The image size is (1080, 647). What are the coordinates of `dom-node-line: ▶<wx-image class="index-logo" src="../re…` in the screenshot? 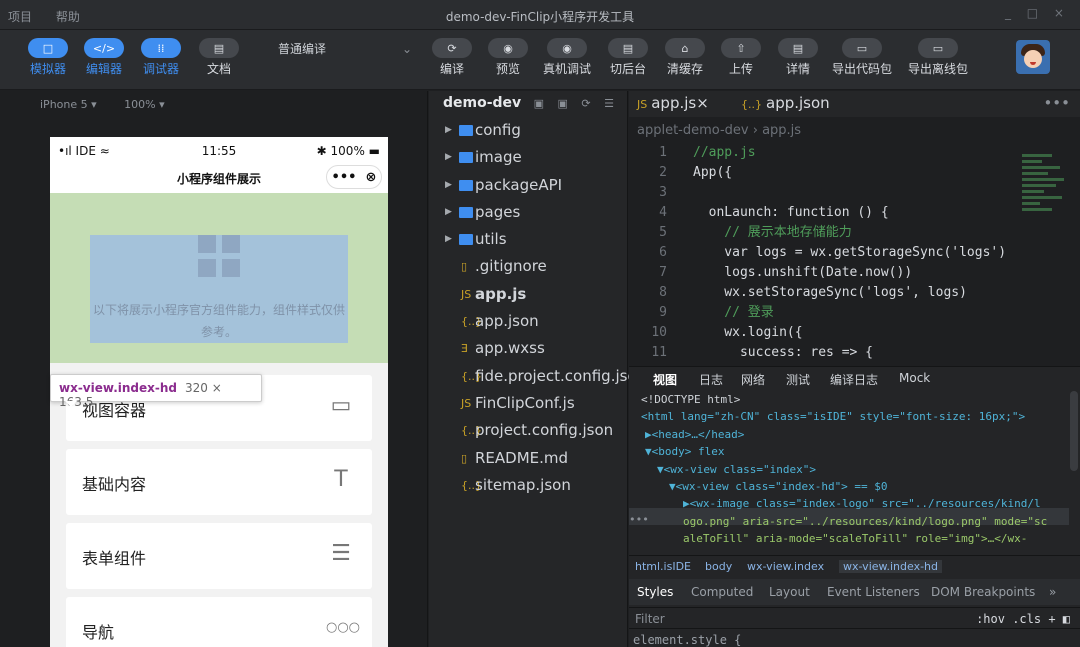 It's located at (862, 503).